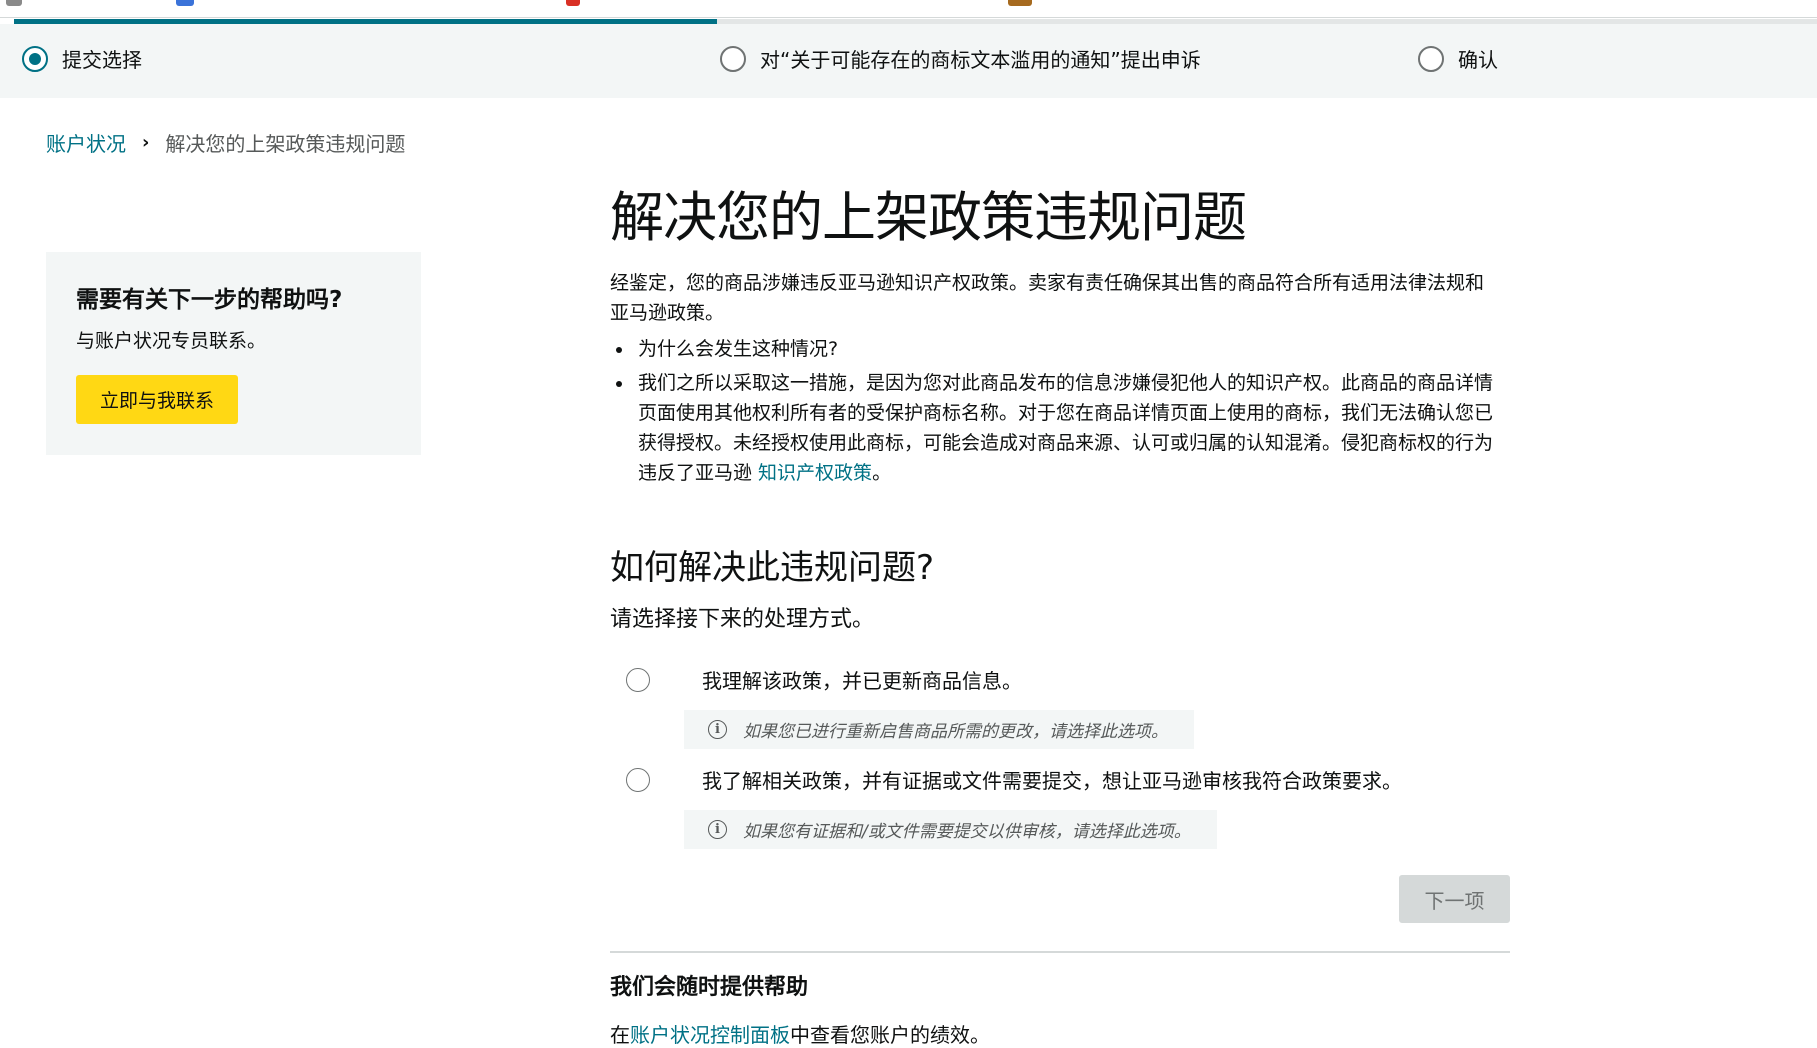  I want to click on resolve-title: 如何解决此违规问题?, so click(772, 568).